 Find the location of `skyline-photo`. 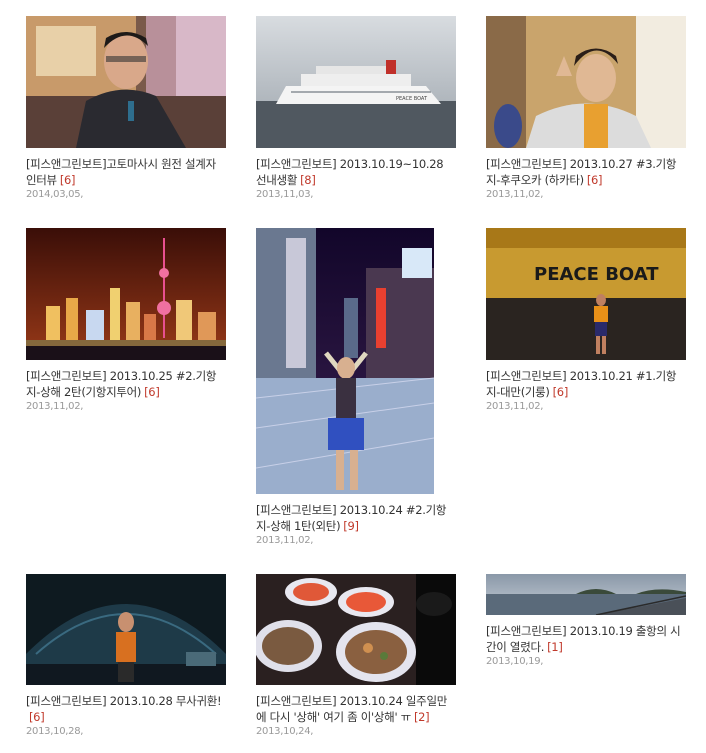

skyline-photo is located at coordinates (126, 294).